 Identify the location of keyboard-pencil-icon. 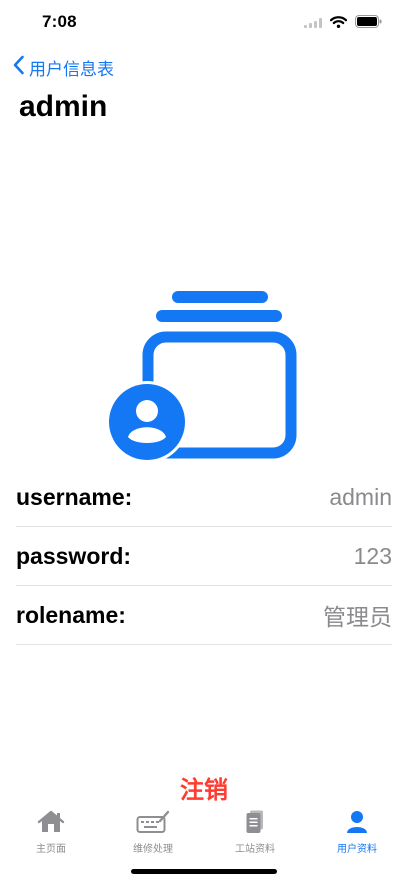
(153, 822).